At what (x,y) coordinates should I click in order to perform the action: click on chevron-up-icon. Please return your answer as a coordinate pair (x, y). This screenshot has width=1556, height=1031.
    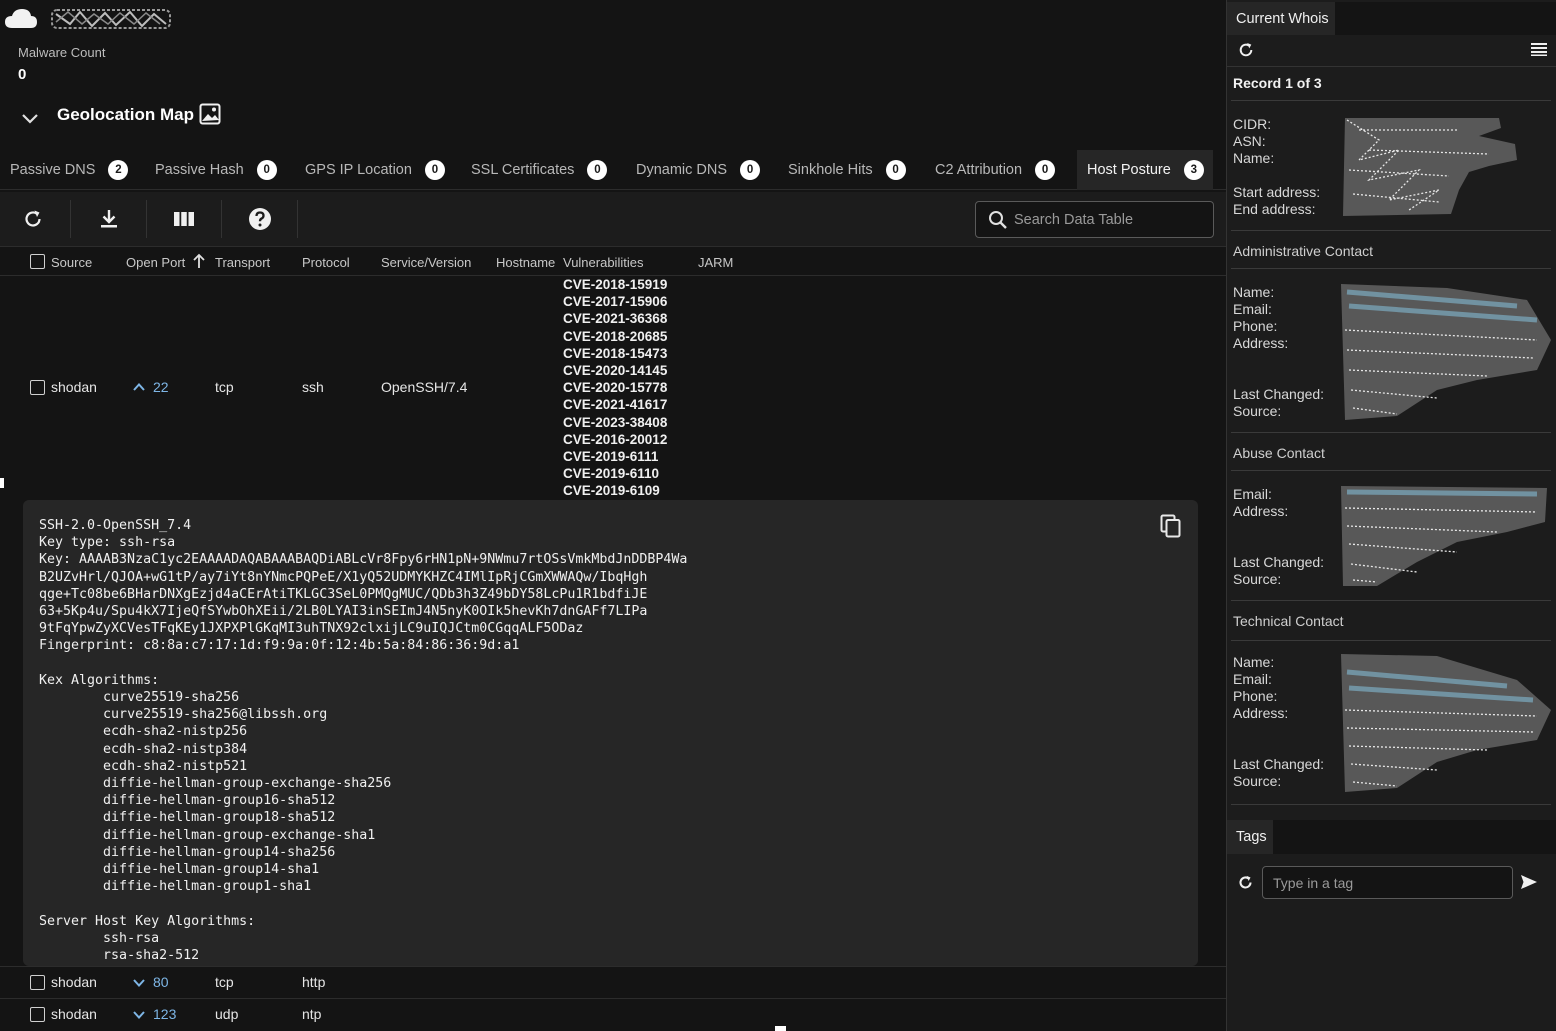
    Looking at the image, I should click on (139, 387).